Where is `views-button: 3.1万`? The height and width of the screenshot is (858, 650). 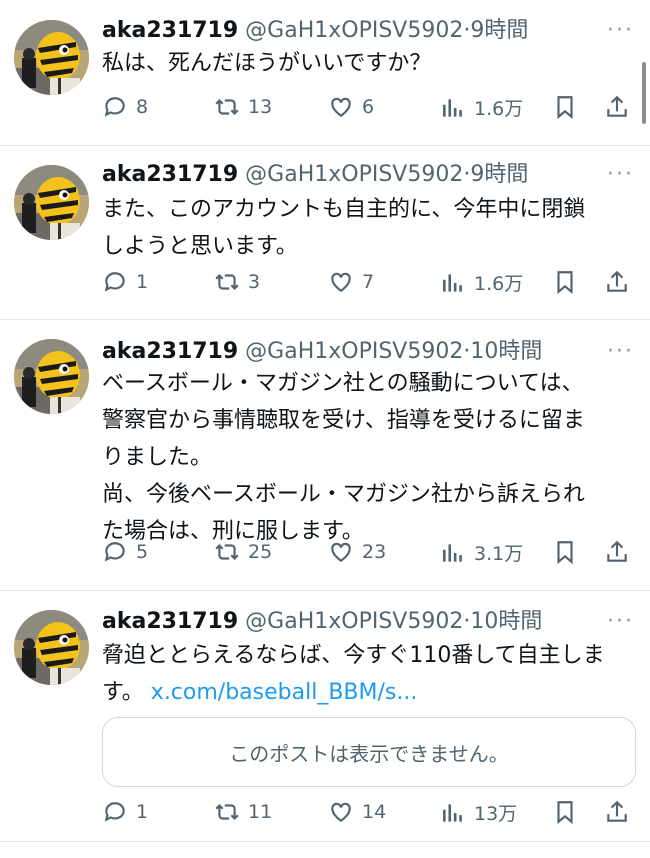 views-button: 3.1万 is located at coordinates (481, 552).